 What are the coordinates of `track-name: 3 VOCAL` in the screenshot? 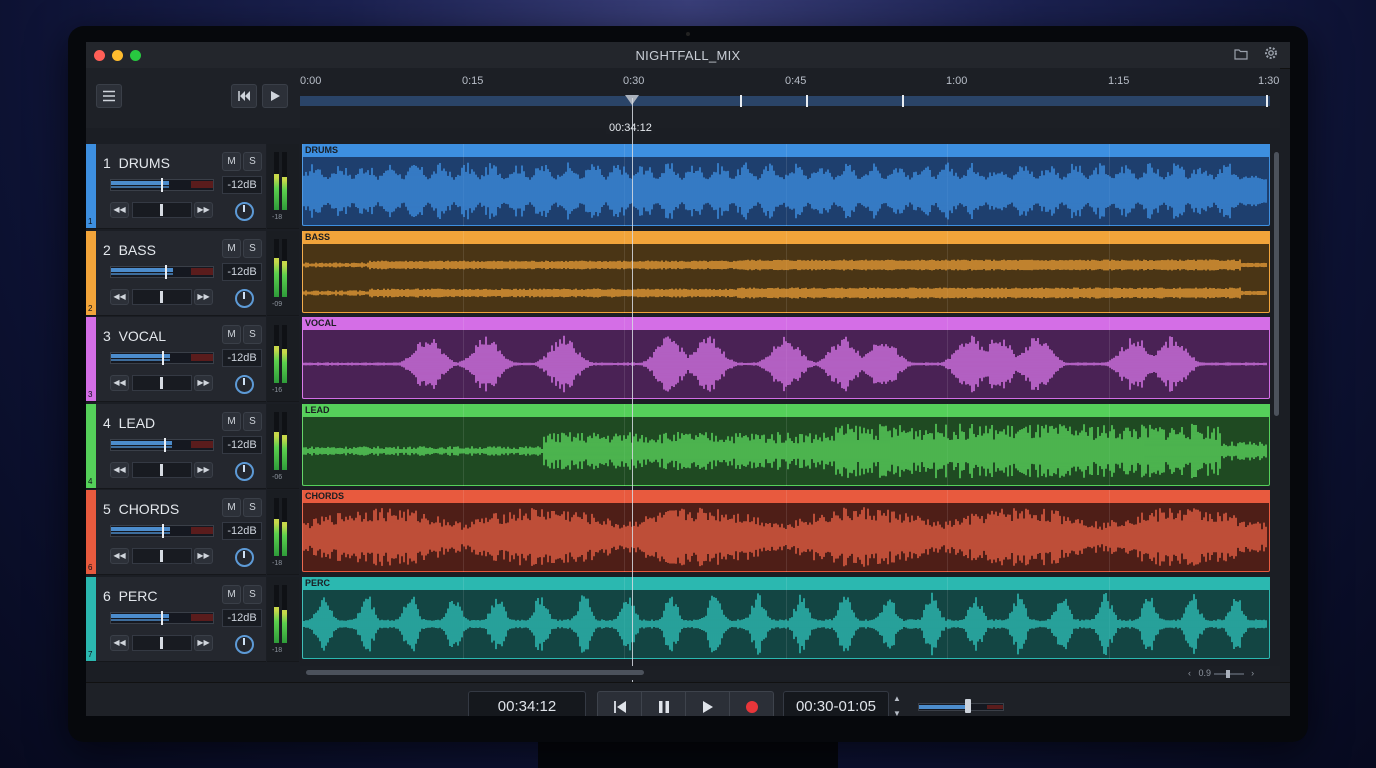 It's located at (134, 336).